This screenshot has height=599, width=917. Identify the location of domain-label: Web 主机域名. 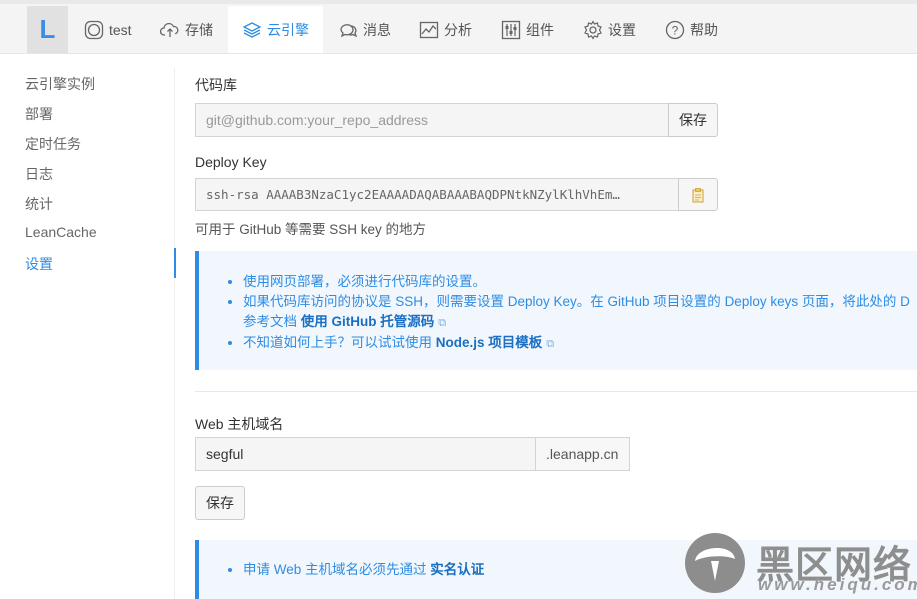
(239, 424).